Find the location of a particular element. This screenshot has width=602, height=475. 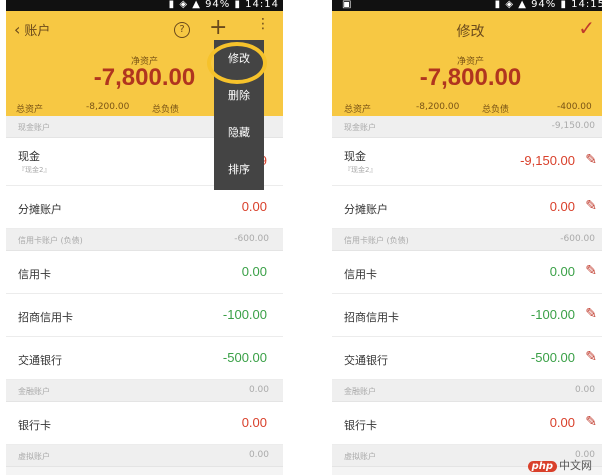

status-bar: ▮ ◈ ▲ 94% ▮ 14:14 is located at coordinates (144, 5).